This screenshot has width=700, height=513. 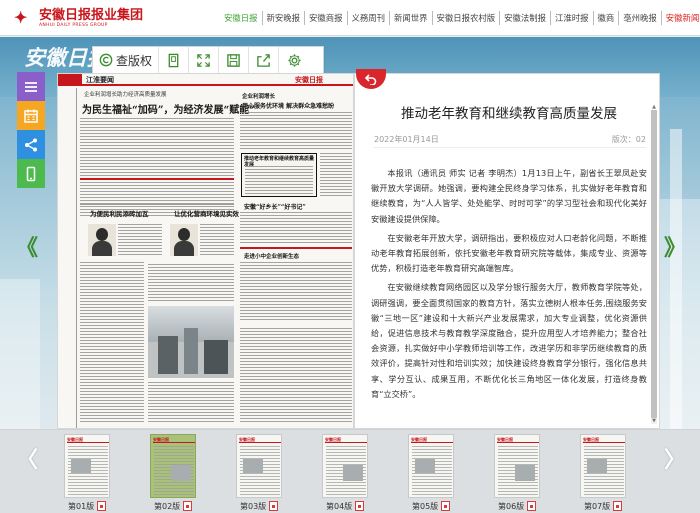 I want to click on copyright-mode-label: 查版权, so click(x=134, y=60).